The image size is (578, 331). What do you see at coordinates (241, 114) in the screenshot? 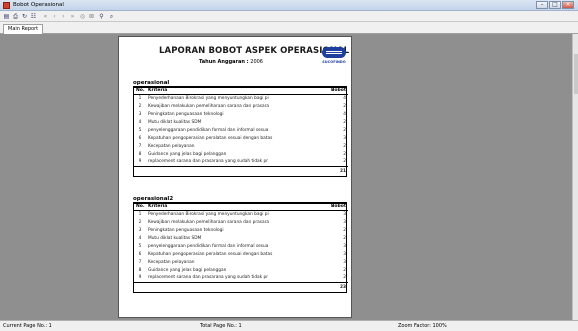
I see `table-row: 3 Peningkatan penguasaan teknologi 4` at bounding box center [241, 114].